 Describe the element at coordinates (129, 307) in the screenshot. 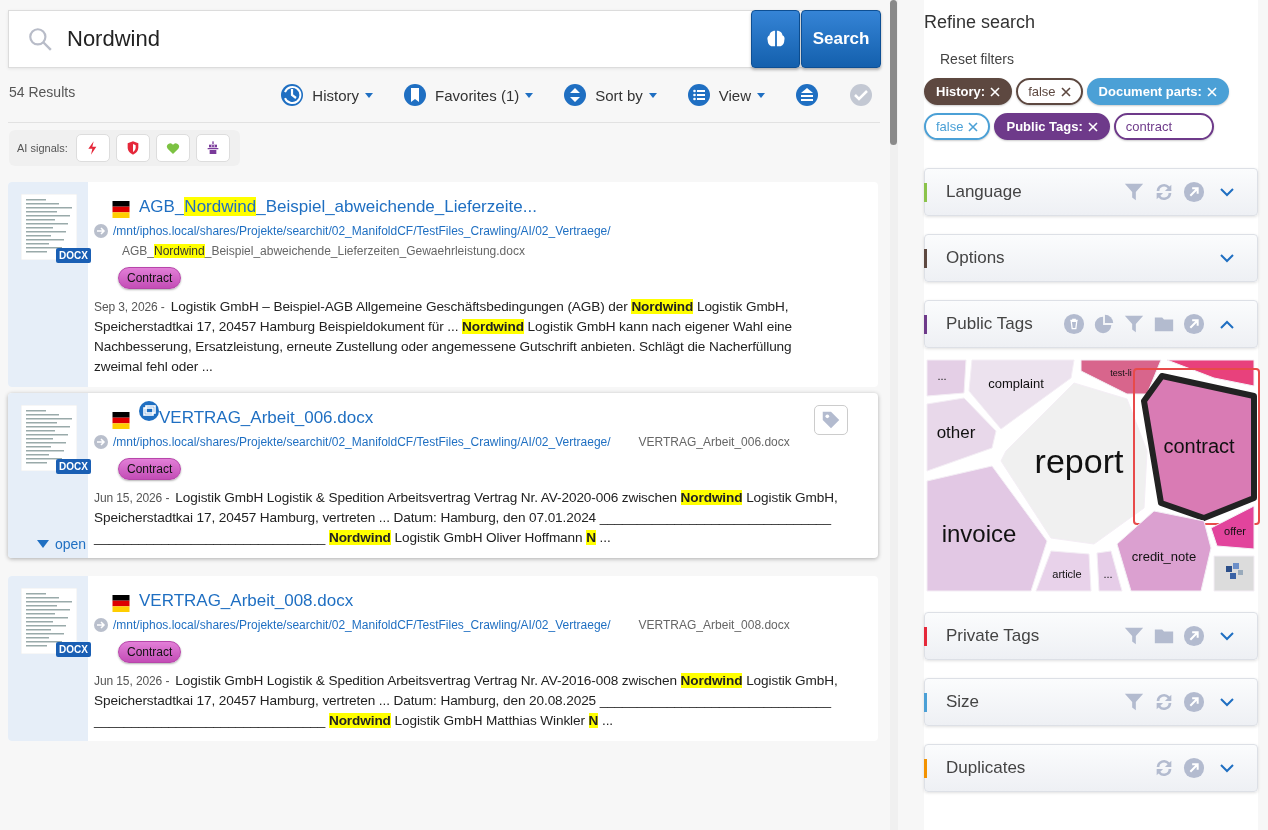

I see `result-date: Sep 3, 2026 -` at that location.